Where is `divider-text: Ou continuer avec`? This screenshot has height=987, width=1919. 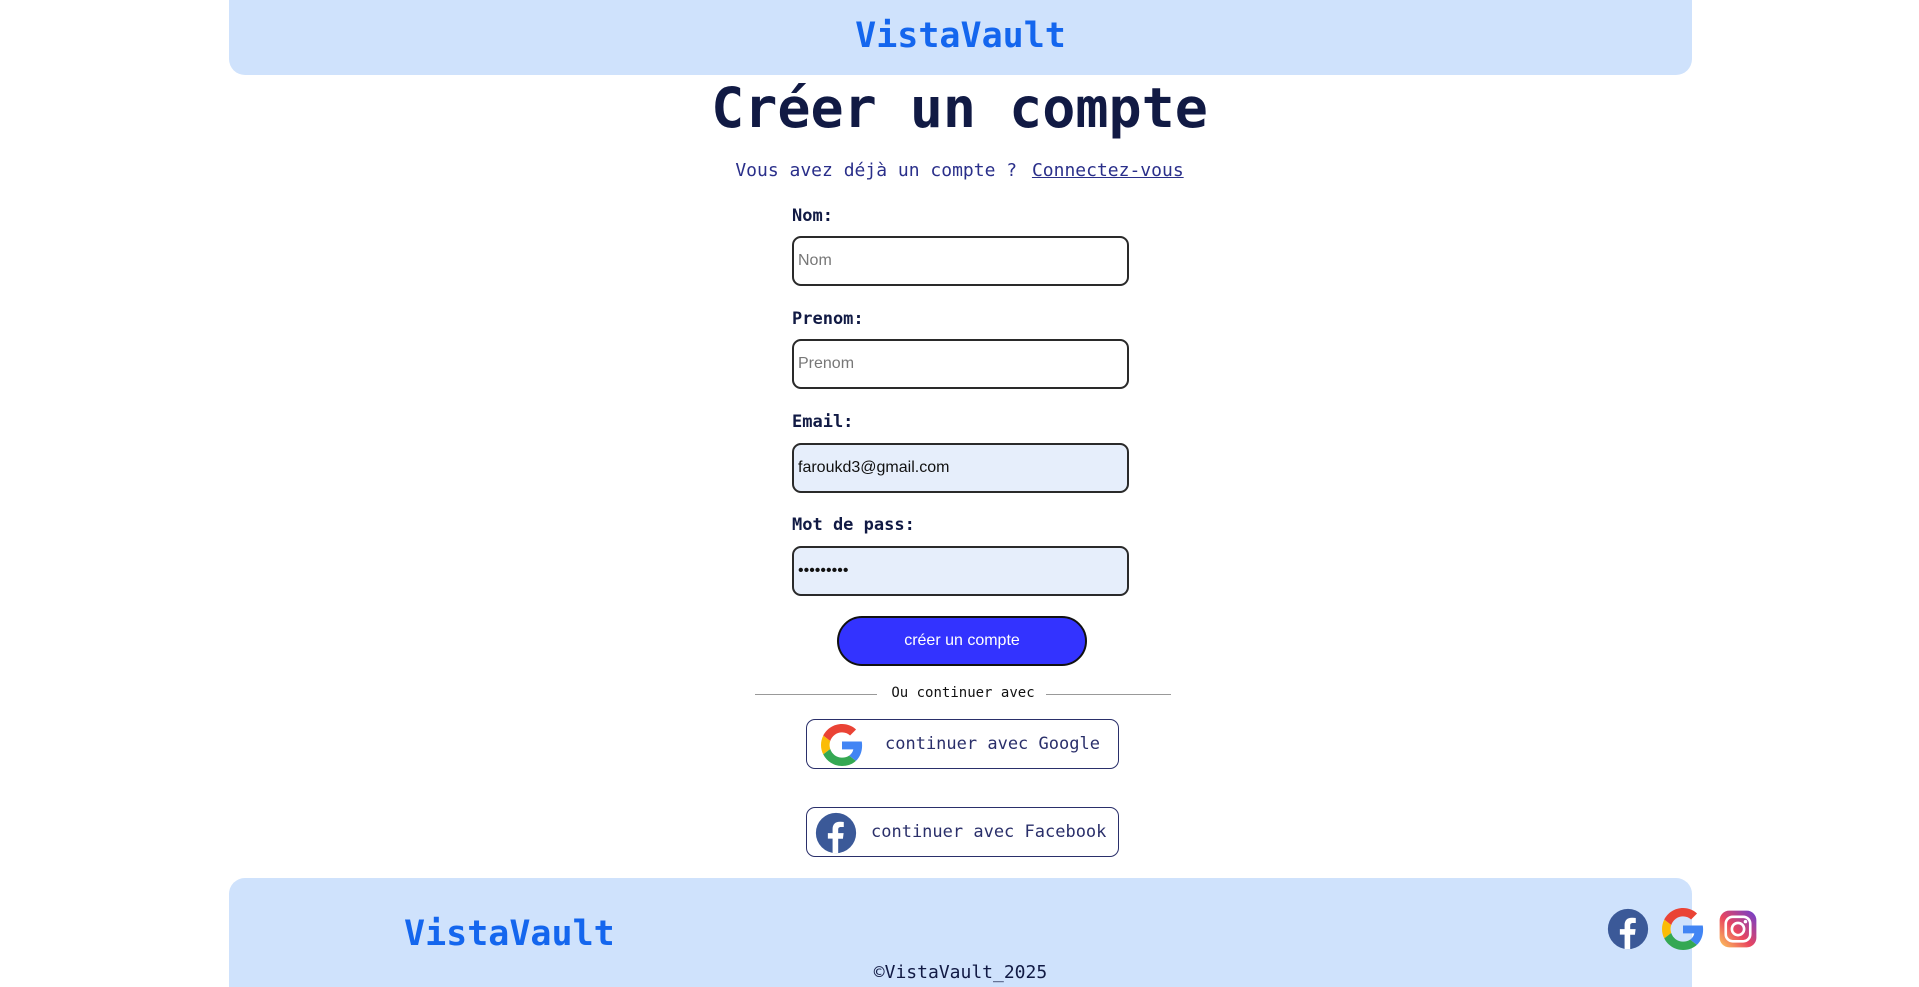
divider-text: Ou continuer avec is located at coordinates (963, 693).